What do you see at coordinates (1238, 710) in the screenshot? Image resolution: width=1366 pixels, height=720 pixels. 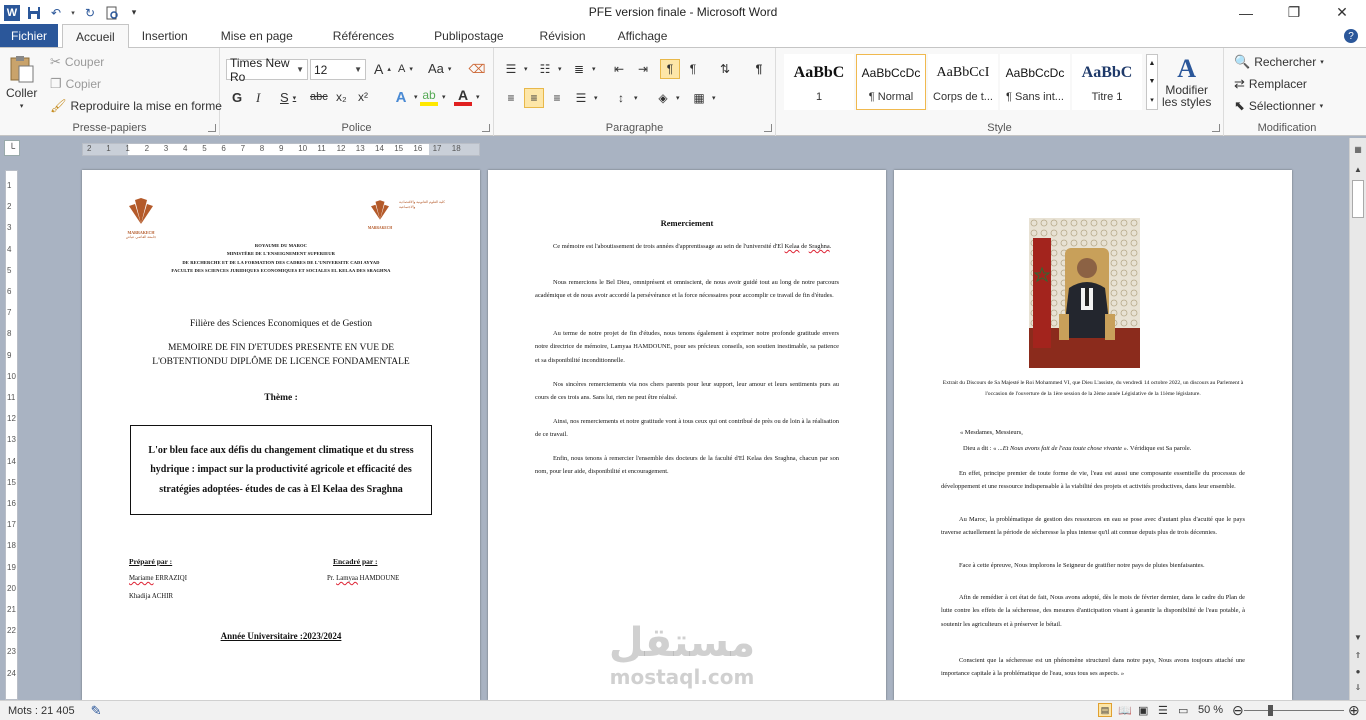 I see `zoom-out-icon: ⊖` at bounding box center [1238, 710].